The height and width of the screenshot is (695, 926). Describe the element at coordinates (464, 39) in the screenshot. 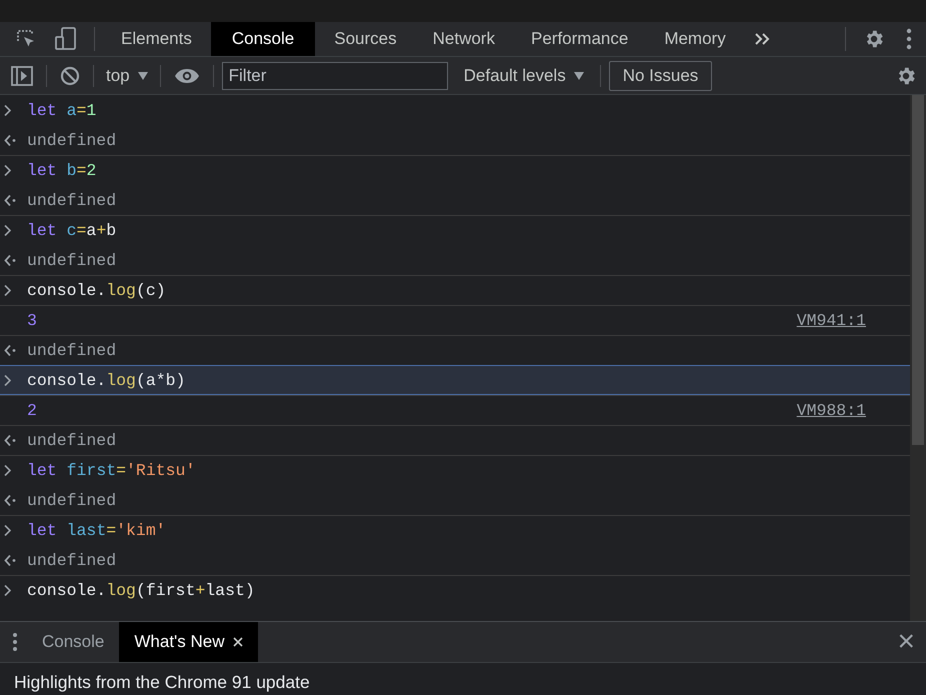

I see `panel-tab: Network` at that location.